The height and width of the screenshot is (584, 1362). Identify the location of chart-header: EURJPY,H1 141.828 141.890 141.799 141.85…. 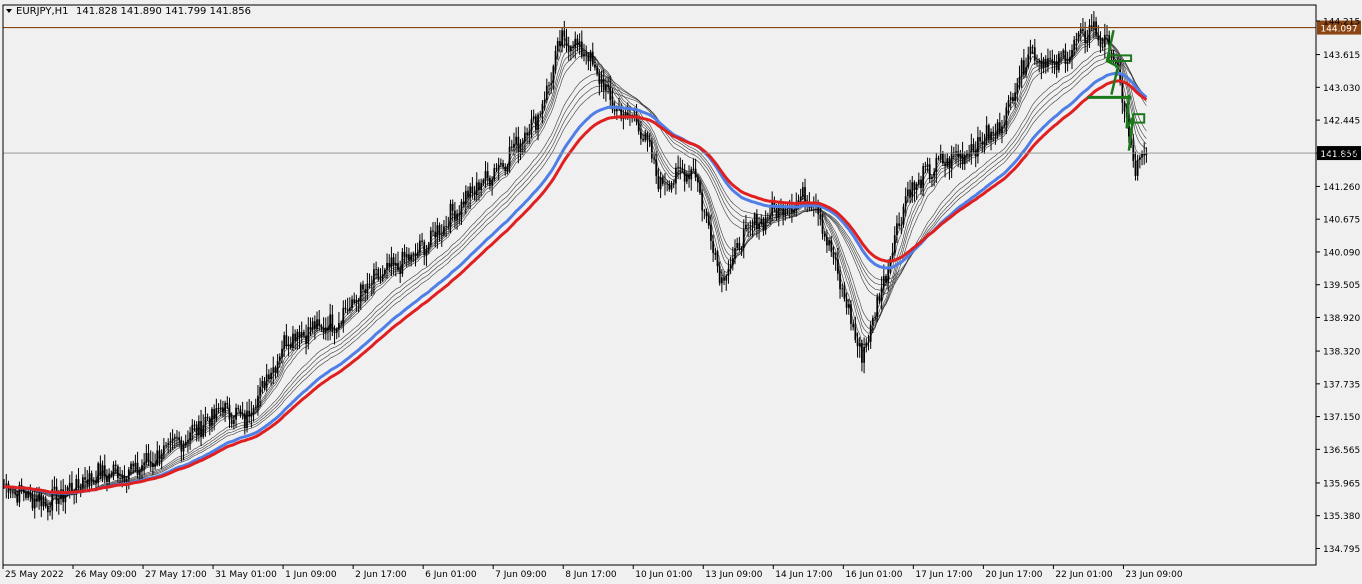
(128, 11).